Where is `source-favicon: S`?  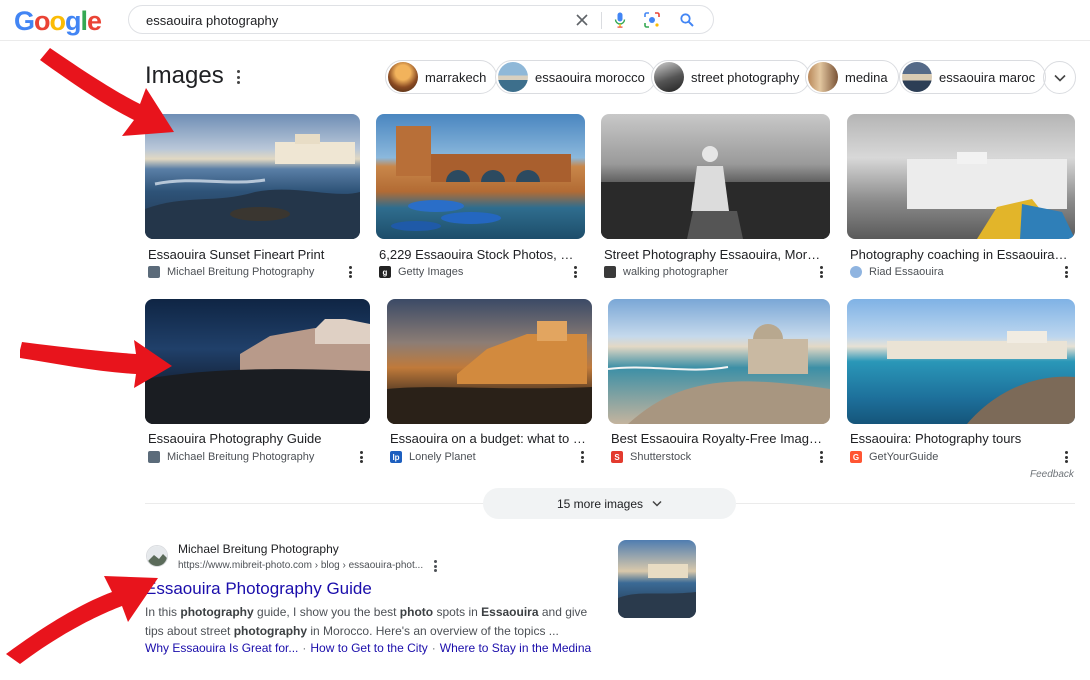 source-favicon: S is located at coordinates (617, 457).